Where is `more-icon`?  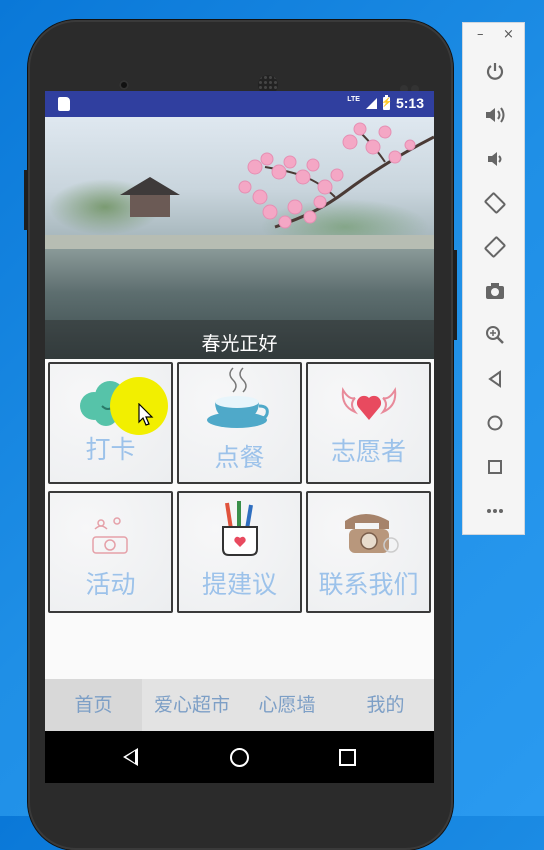
more-icon is located at coordinates (494, 511).